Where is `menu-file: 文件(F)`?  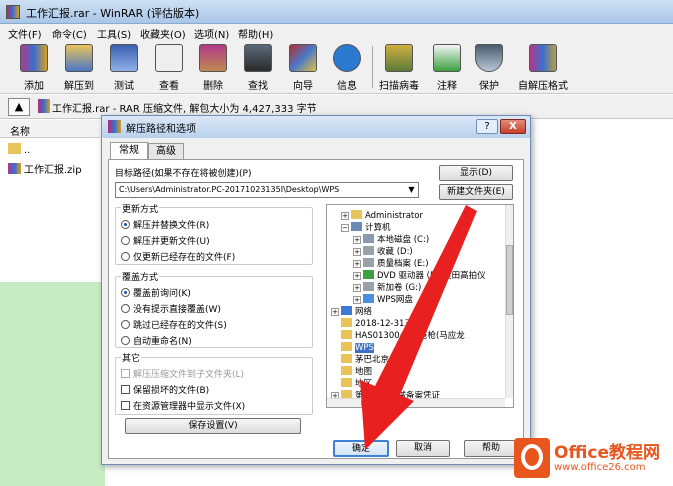 menu-file: 文件(F) is located at coordinates (25, 33).